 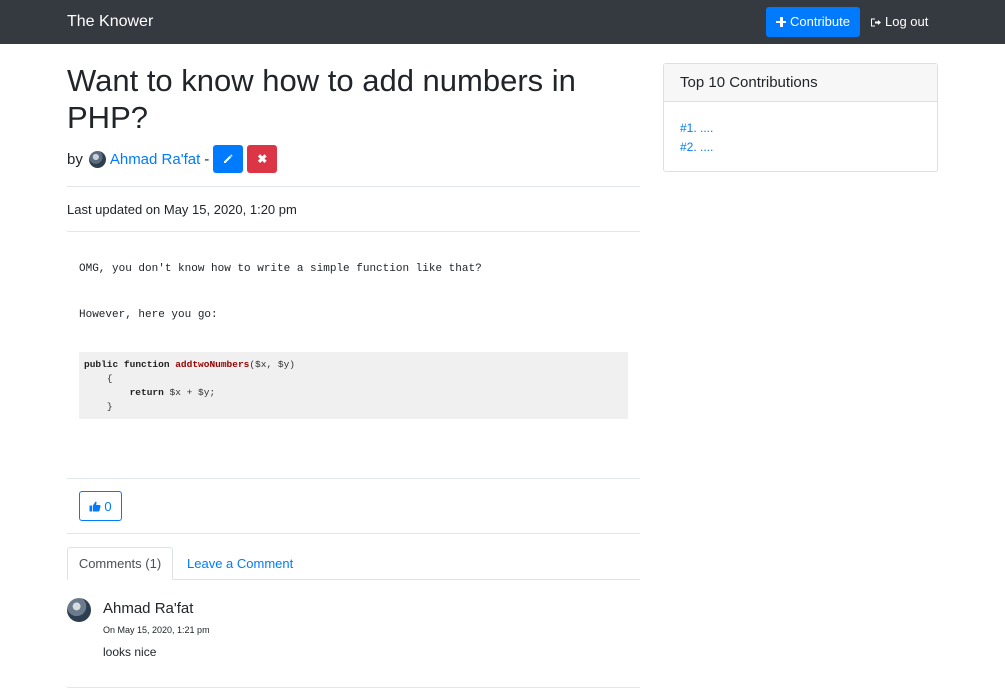 I want to click on code-keyword: function, so click(x=146, y=364).